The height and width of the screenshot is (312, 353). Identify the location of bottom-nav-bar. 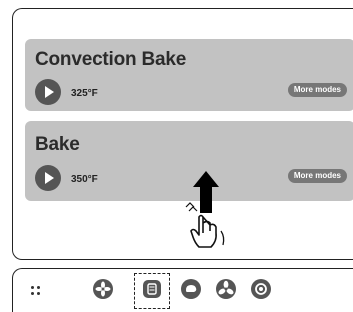
(182, 290).